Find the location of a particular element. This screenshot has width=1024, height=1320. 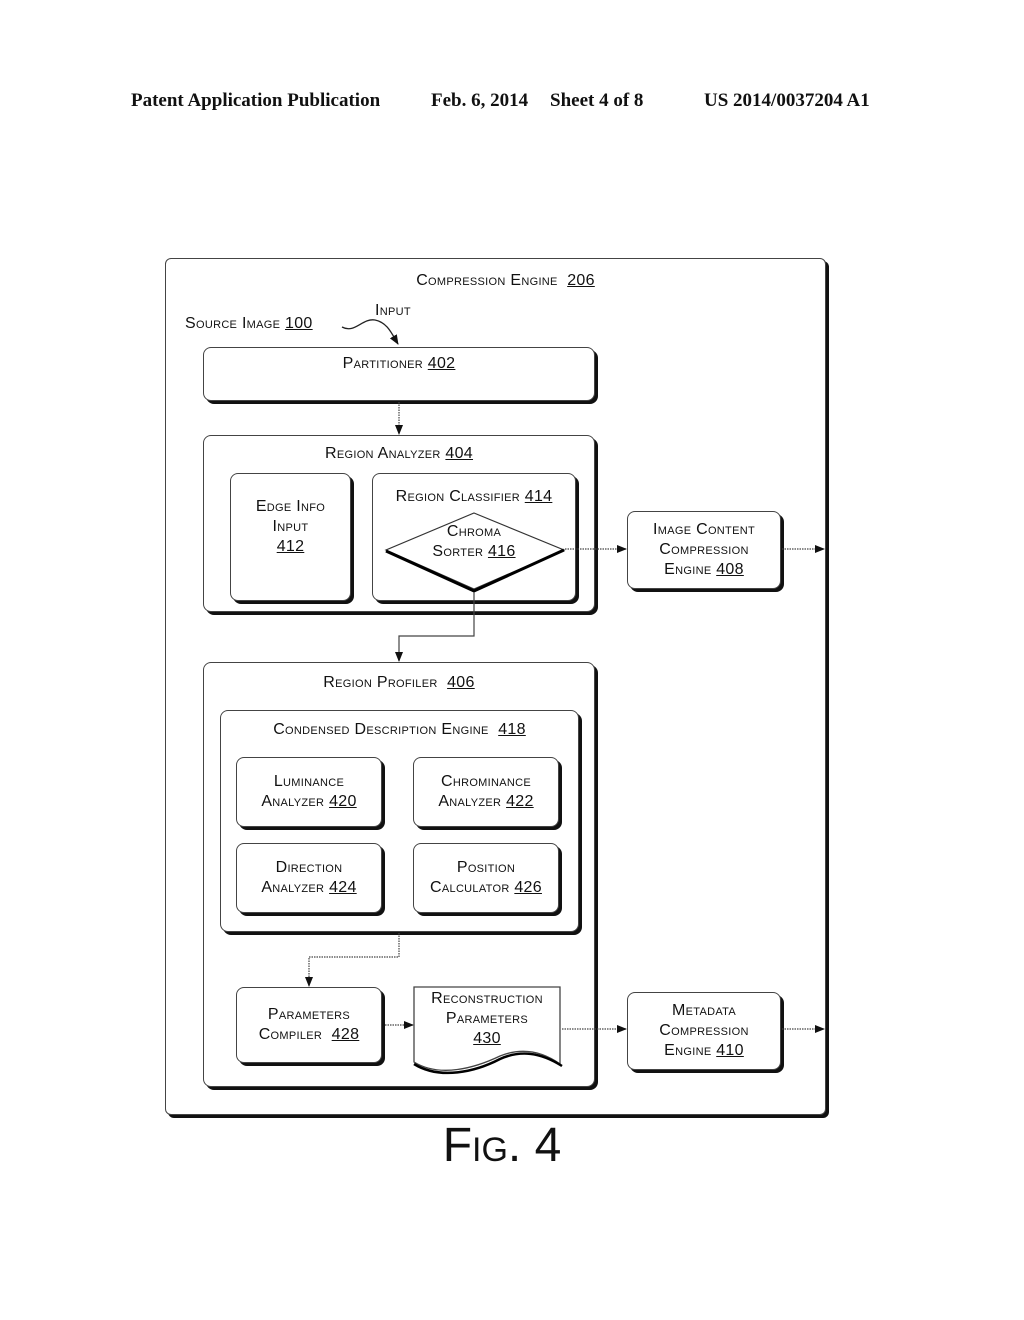

input-arrow is located at coordinates (370, 332).